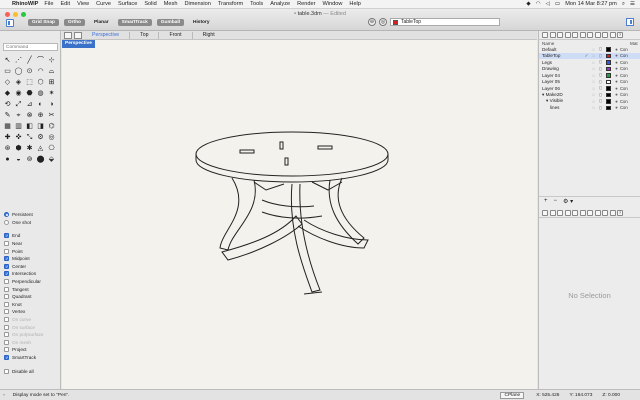 The height and width of the screenshot is (400, 640). Describe the element at coordinates (83, 4) in the screenshot. I see `menu-view: View` at that location.